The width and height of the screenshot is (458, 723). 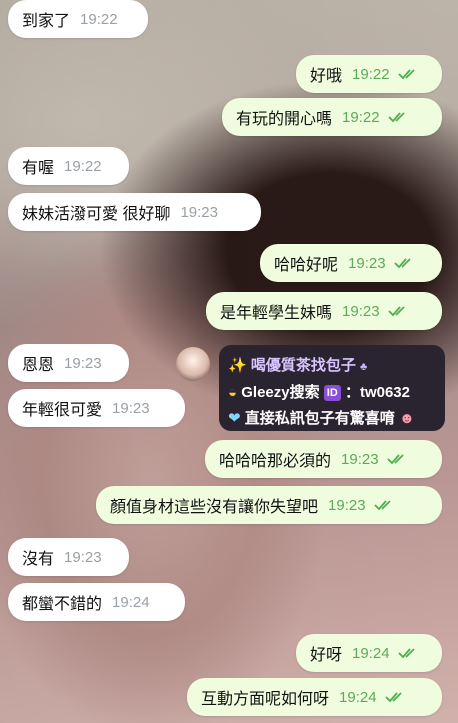 What do you see at coordinates (62, 410) in the screenshot?
I see `message-text: 年輕很可愛` at bounding box center [62, 410].